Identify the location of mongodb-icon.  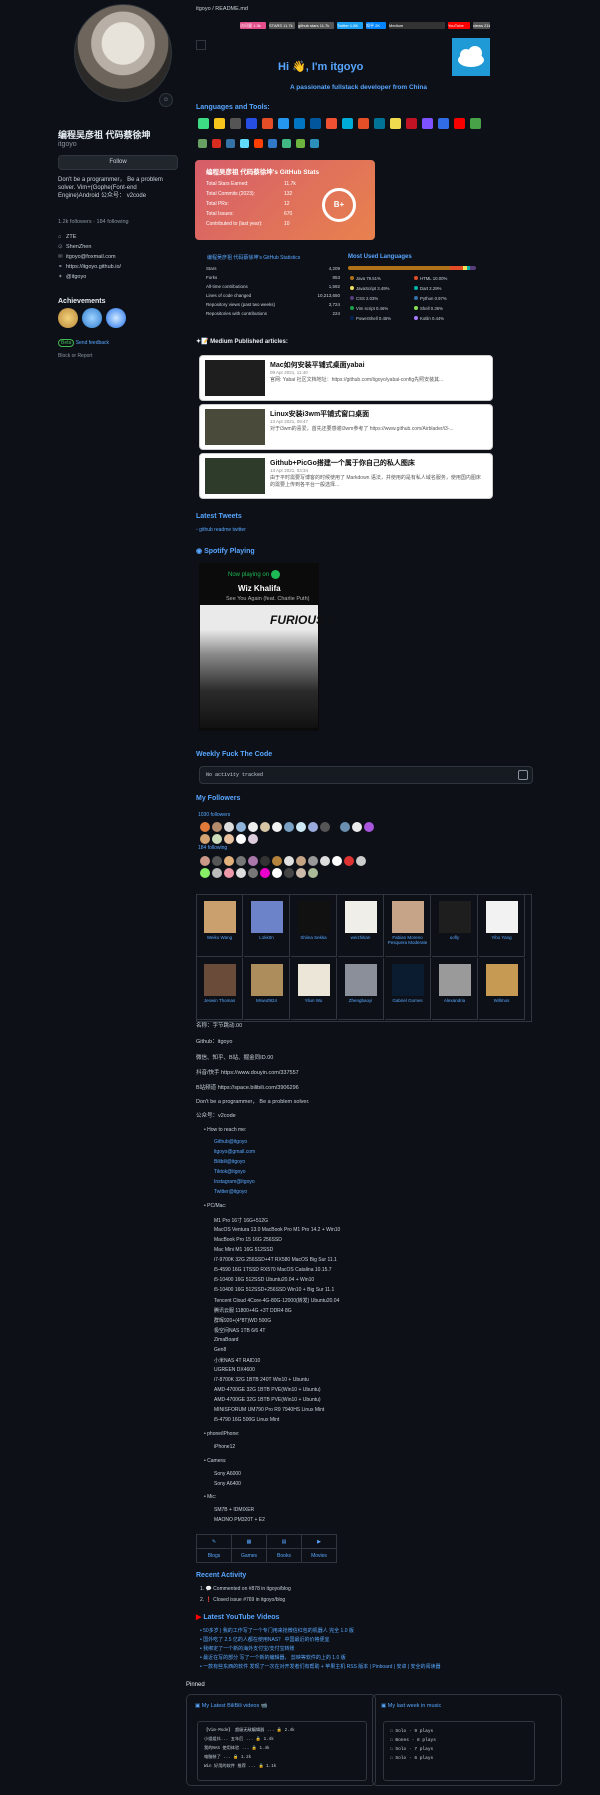
(475, 123).